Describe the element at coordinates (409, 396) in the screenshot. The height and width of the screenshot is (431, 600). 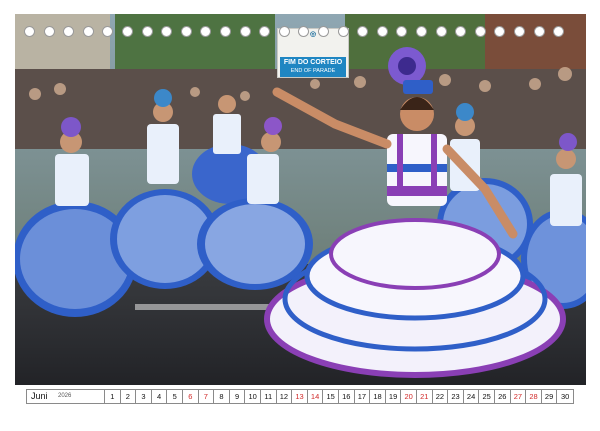
I see `calendar-day-20: 20` at that location.